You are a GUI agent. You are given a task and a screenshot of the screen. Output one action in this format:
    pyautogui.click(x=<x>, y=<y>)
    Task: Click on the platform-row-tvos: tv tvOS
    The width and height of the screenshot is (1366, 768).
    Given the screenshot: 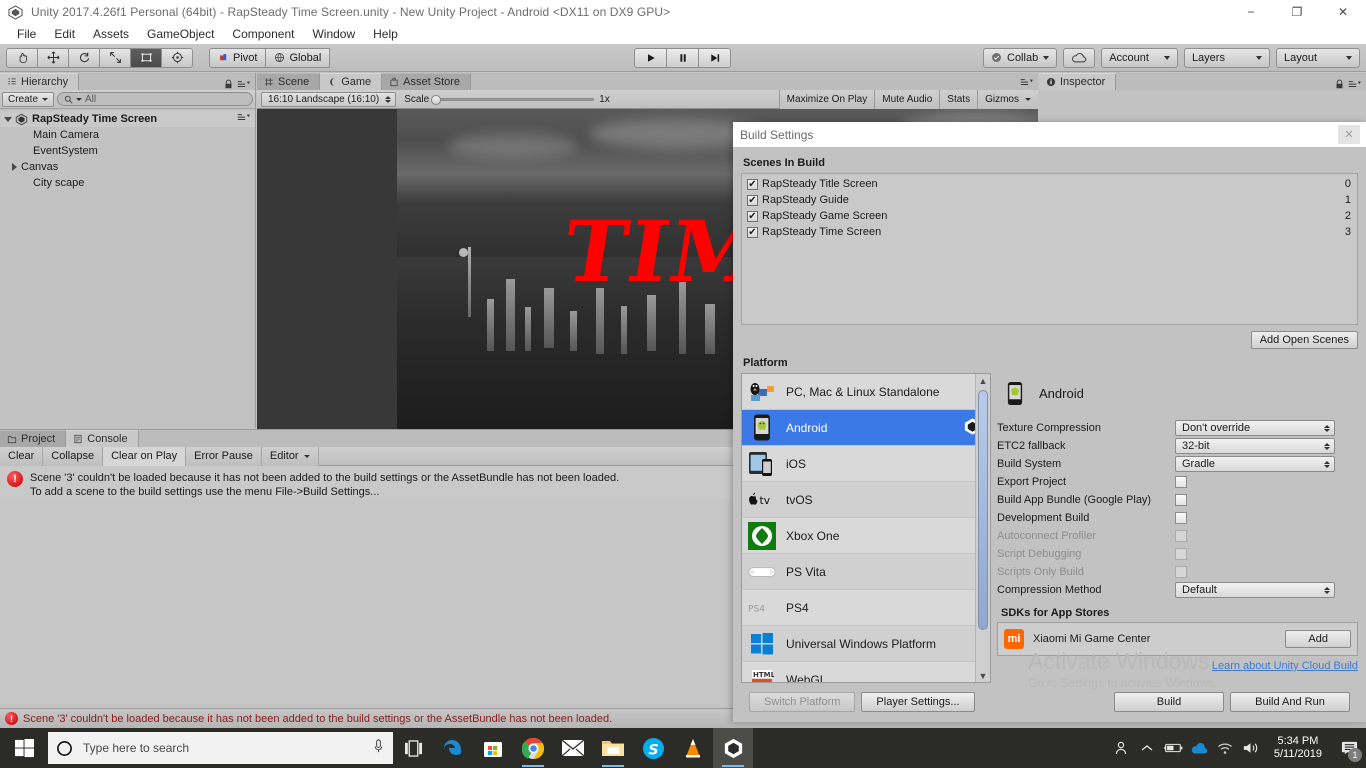 What is the action you would take?
    pyautogui.click(x=866, y=500)
    